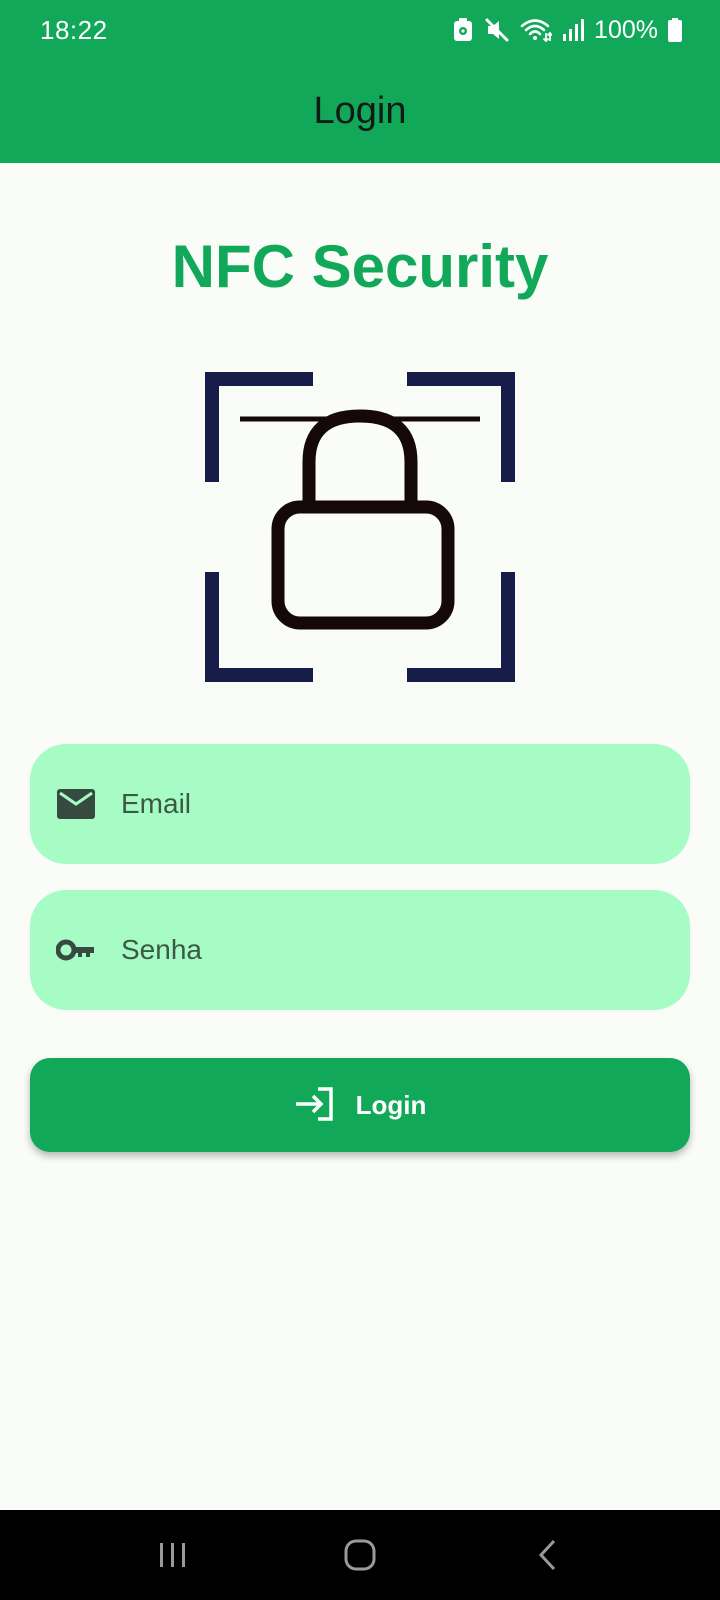  I want to click on status-icons: 100%, so click(567, 30).